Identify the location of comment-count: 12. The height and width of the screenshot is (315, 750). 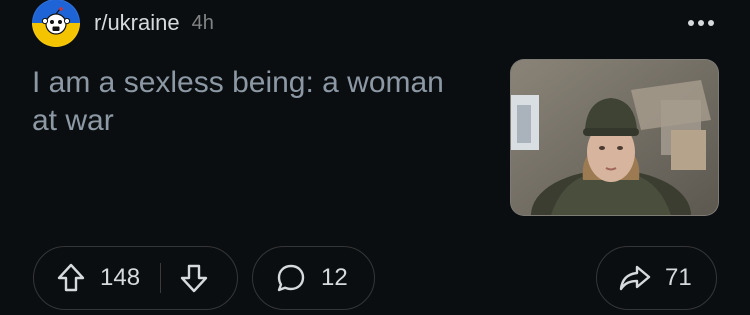
(334, 277).